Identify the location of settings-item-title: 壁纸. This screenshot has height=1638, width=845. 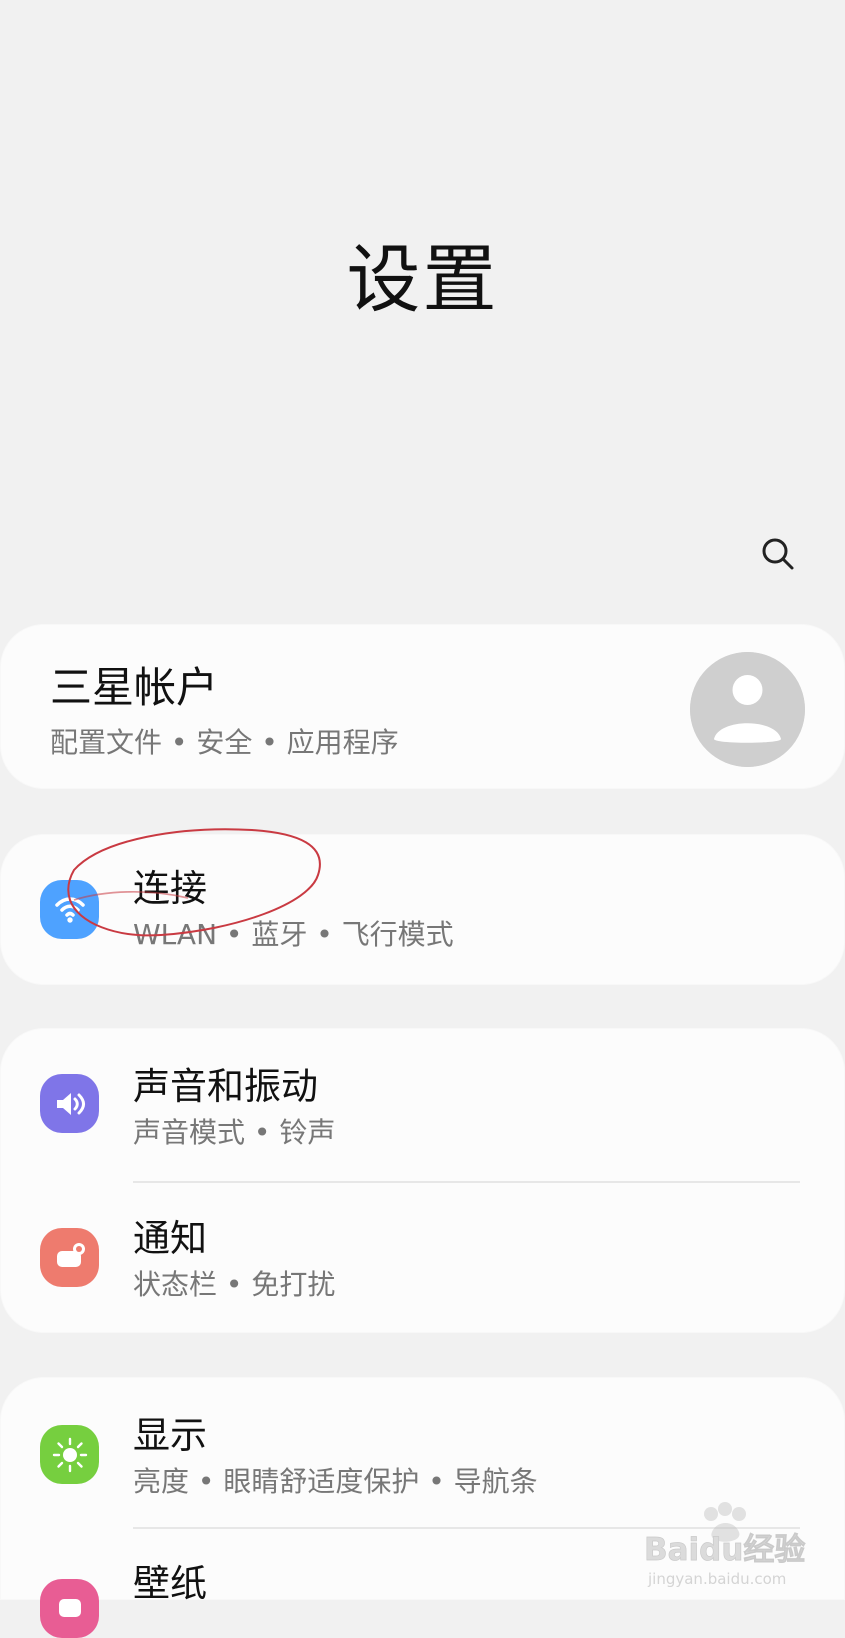
(170, 1583).